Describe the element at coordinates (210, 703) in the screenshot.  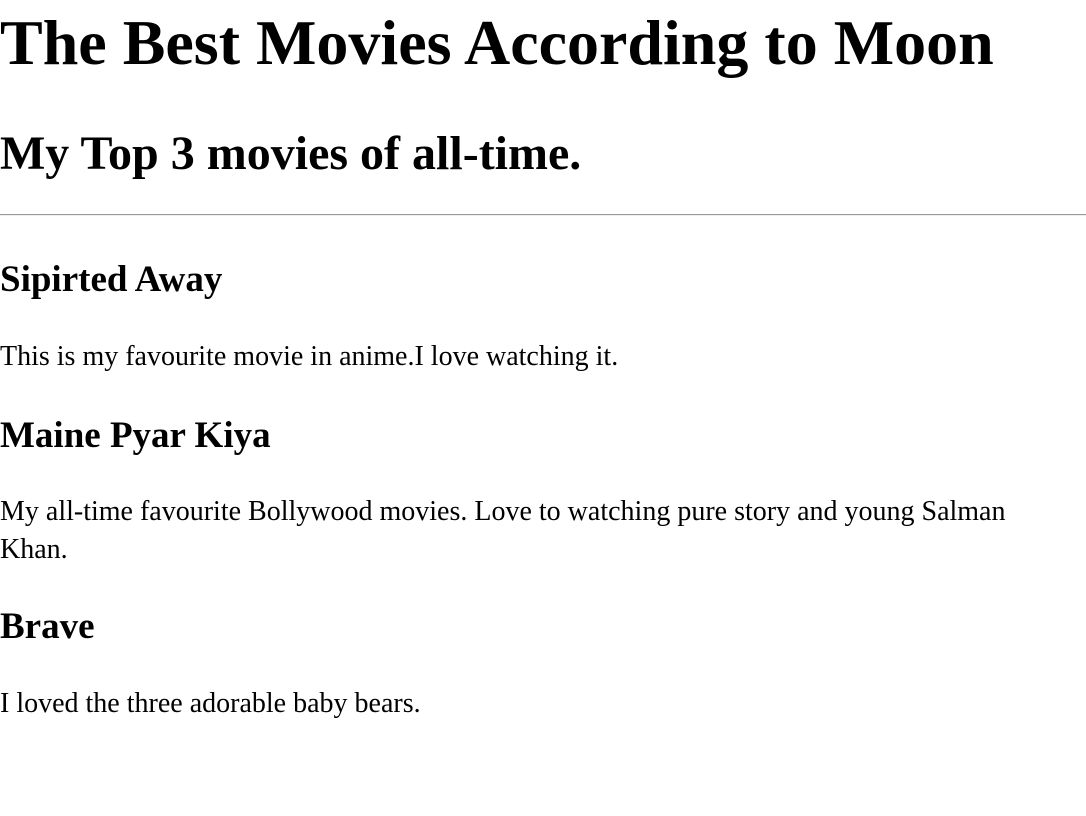
I see `movie-description: I loved the three adorable baby bears.` at that location.